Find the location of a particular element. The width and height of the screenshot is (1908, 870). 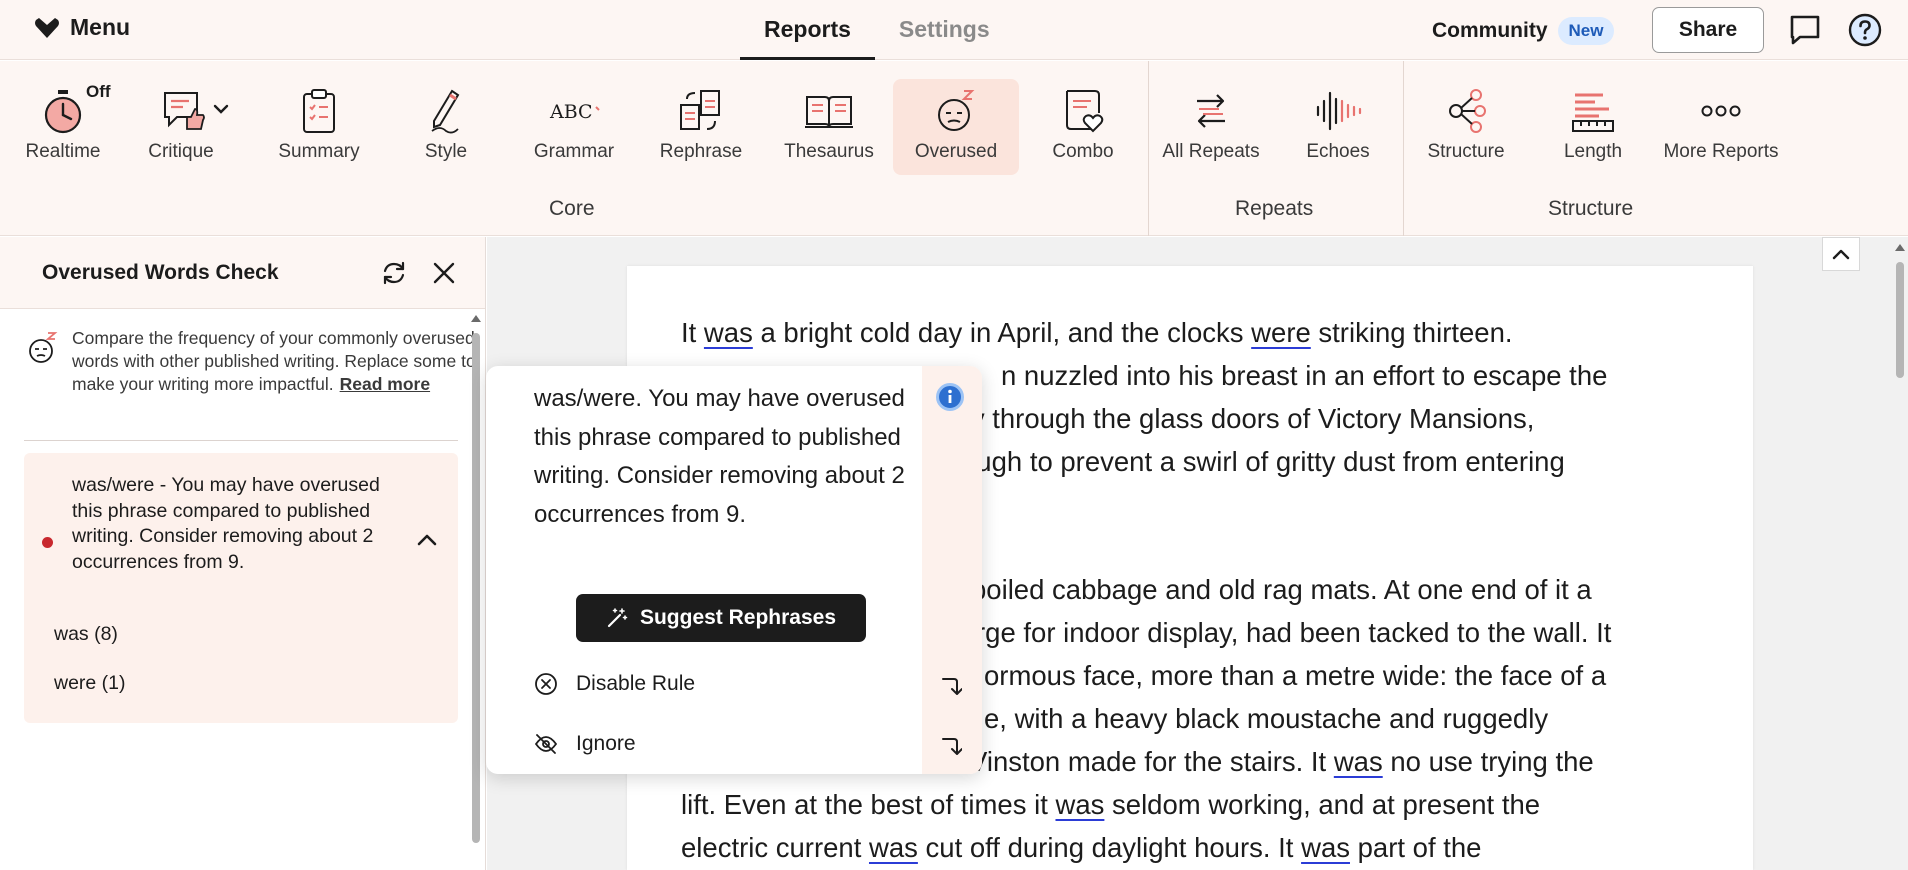

eye-off-icon is located at coordinates (546, 744).